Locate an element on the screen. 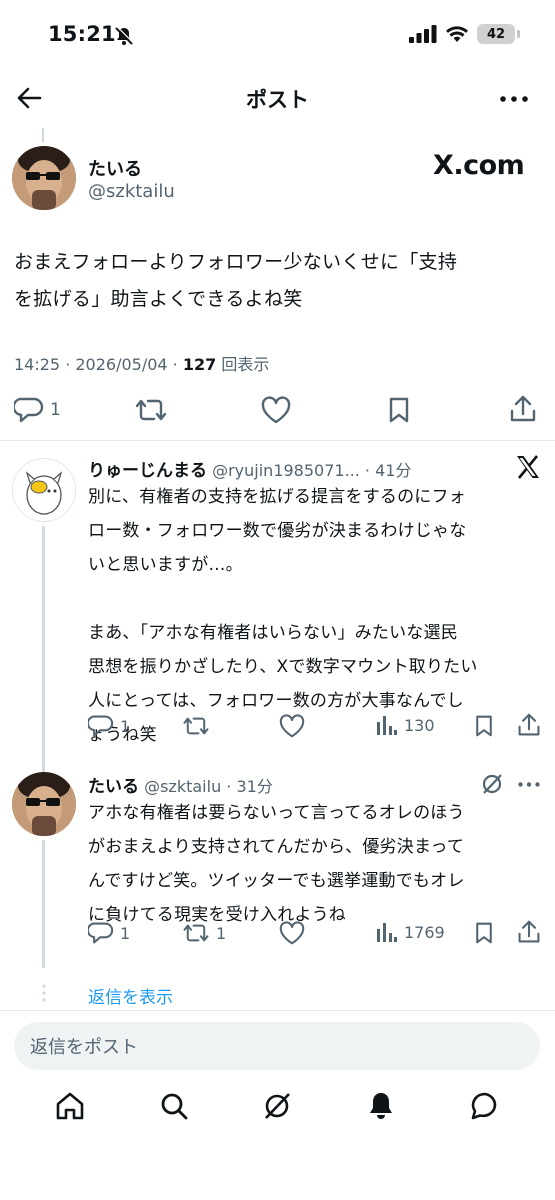 This screenshot has width=555, height=1200. post-timestamp: 14:25 · 2026/05/04 · is located at coordinates (98, 364).